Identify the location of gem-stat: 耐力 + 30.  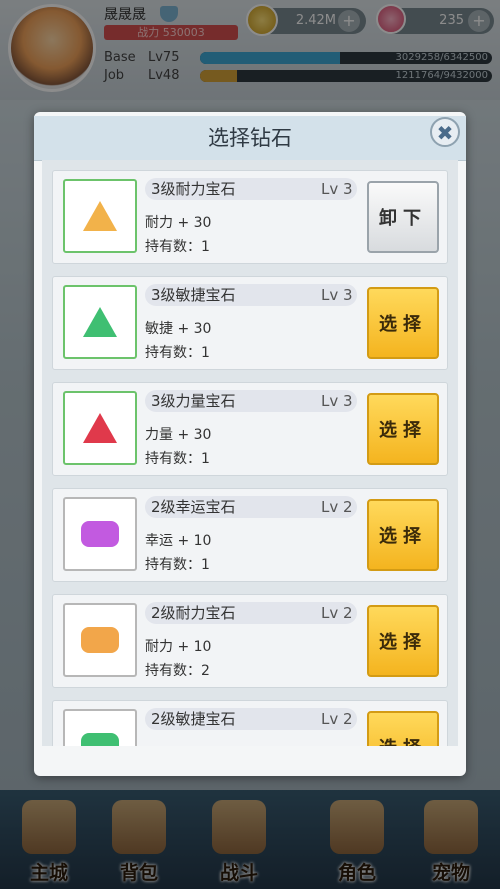
(178, 223).